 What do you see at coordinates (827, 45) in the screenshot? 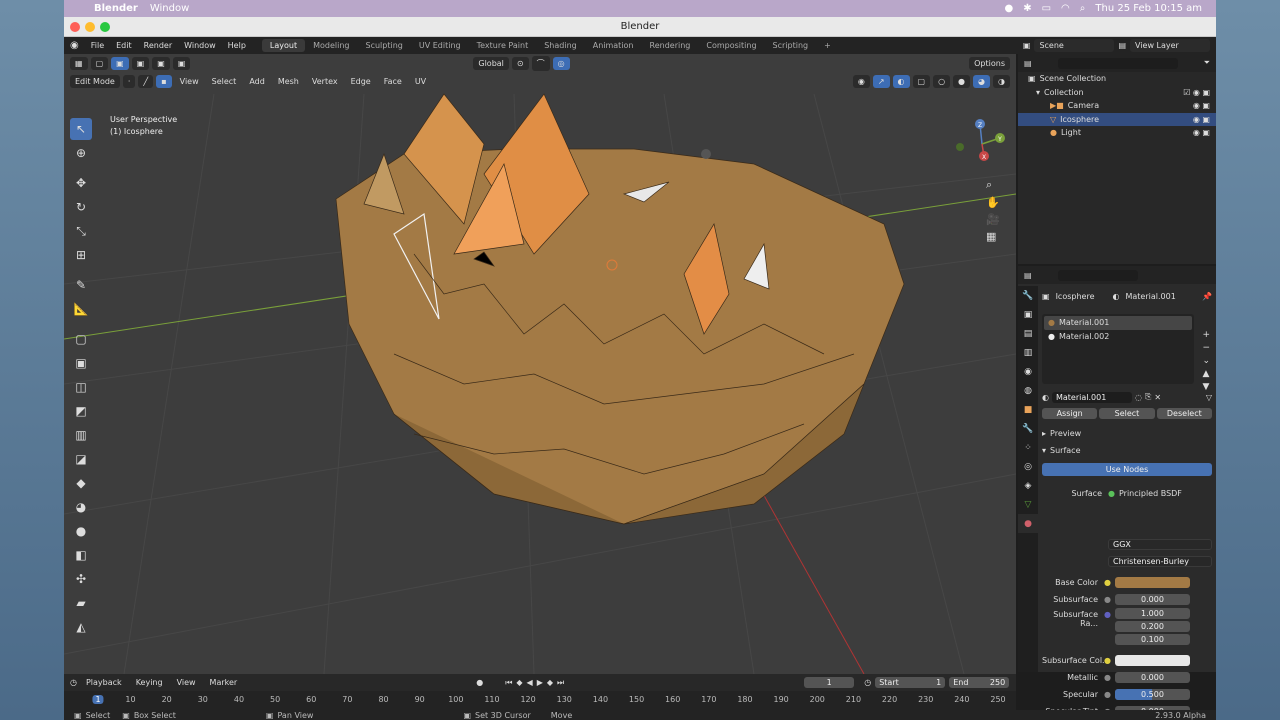
I see `add-workspace-button: +` at bounding box center [827, 45].